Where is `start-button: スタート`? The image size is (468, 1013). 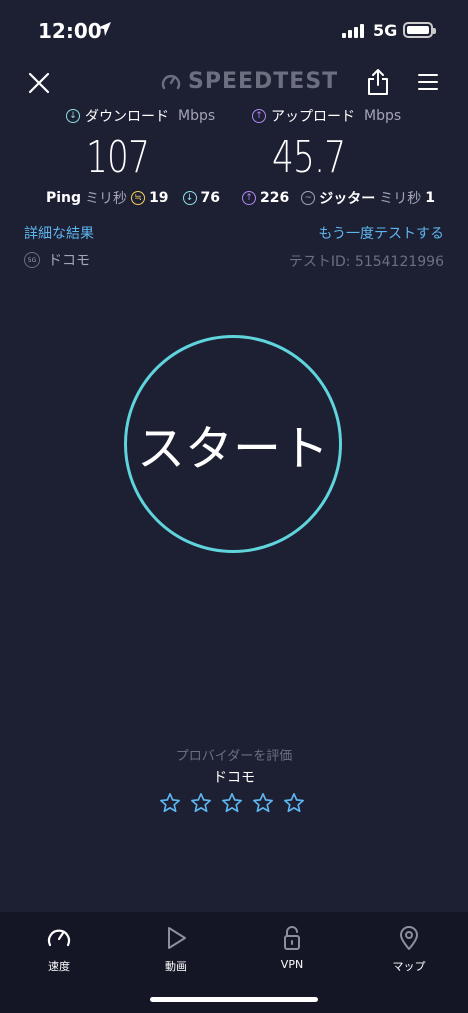 start-button: スタート is located at coordinates (233, 444).